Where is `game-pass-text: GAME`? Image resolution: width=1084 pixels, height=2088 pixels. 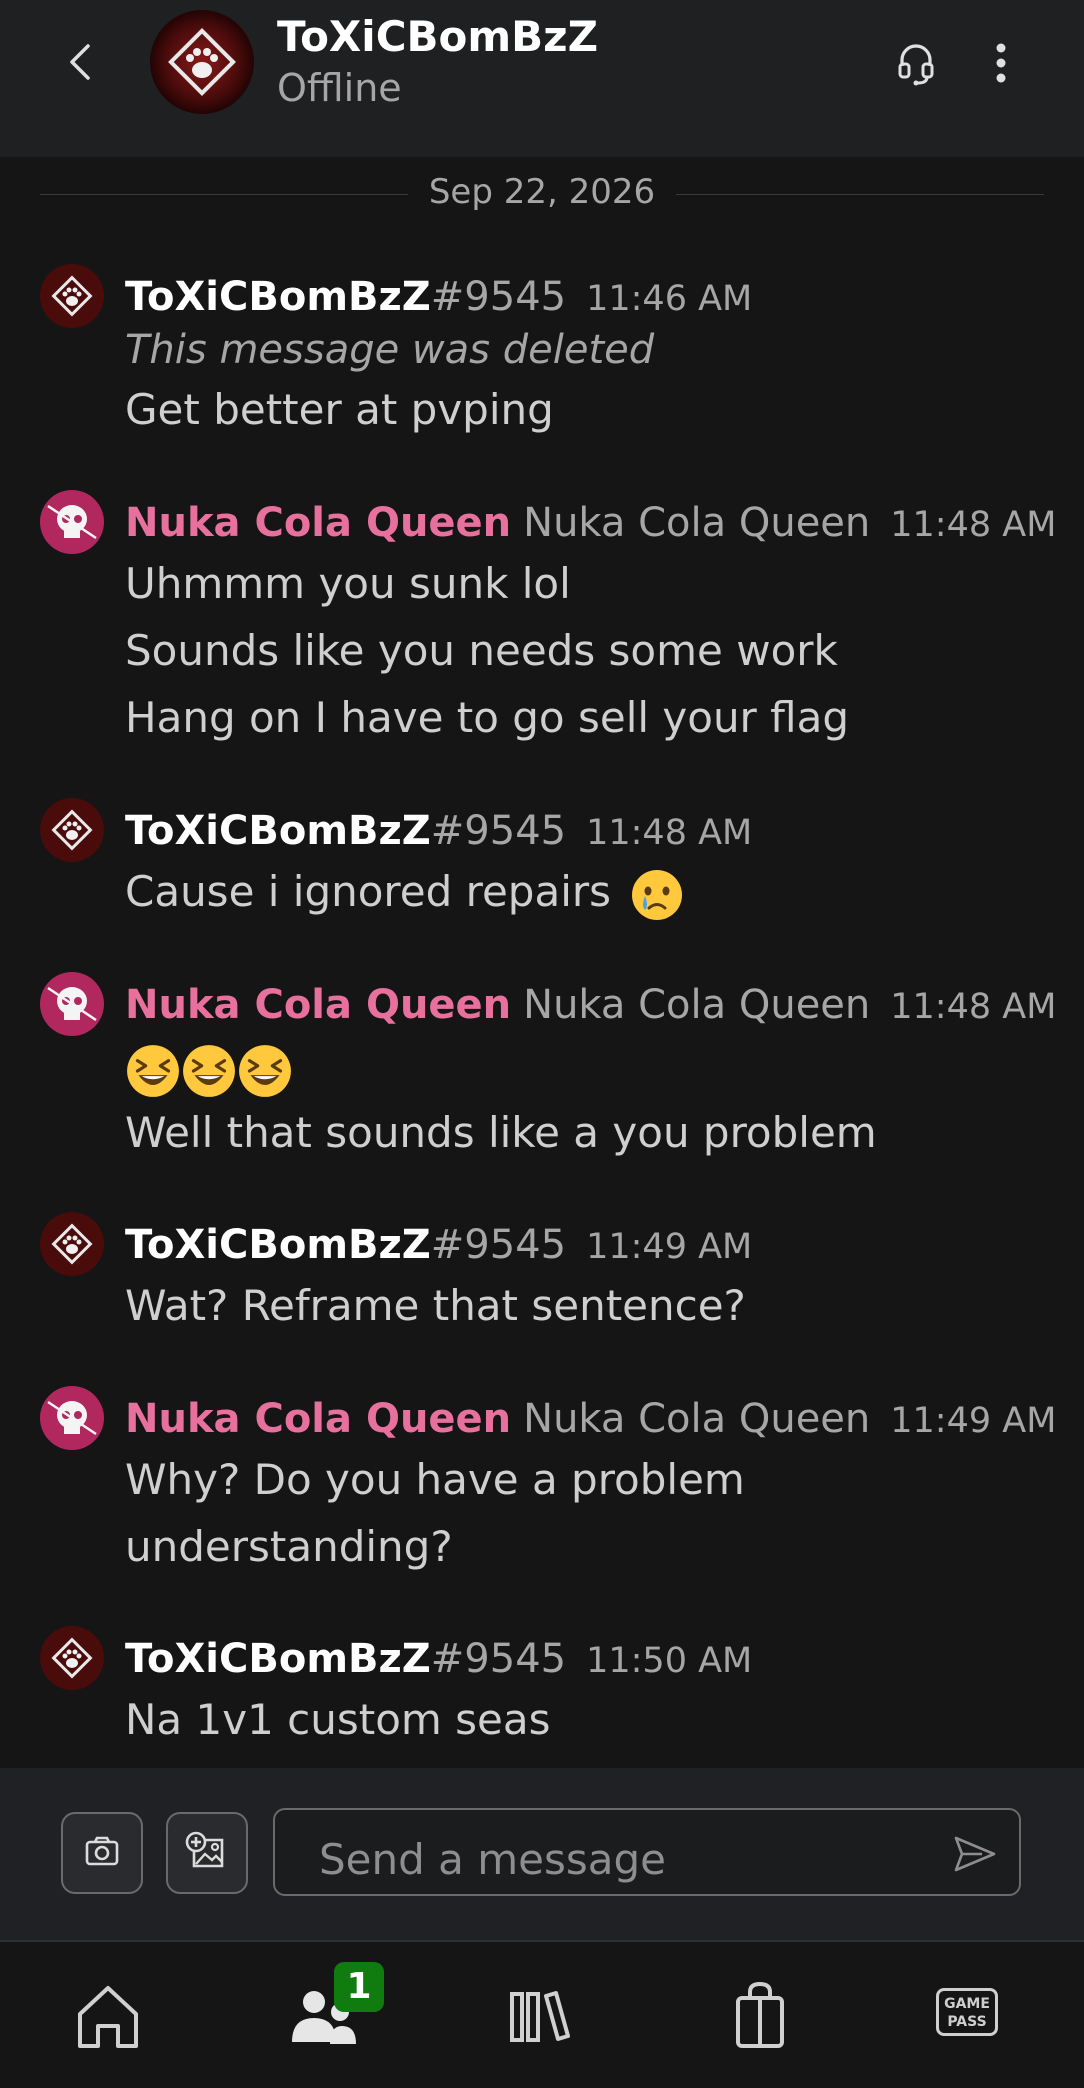
game-pass-text: GAME is located at coordinates (967, 2004).